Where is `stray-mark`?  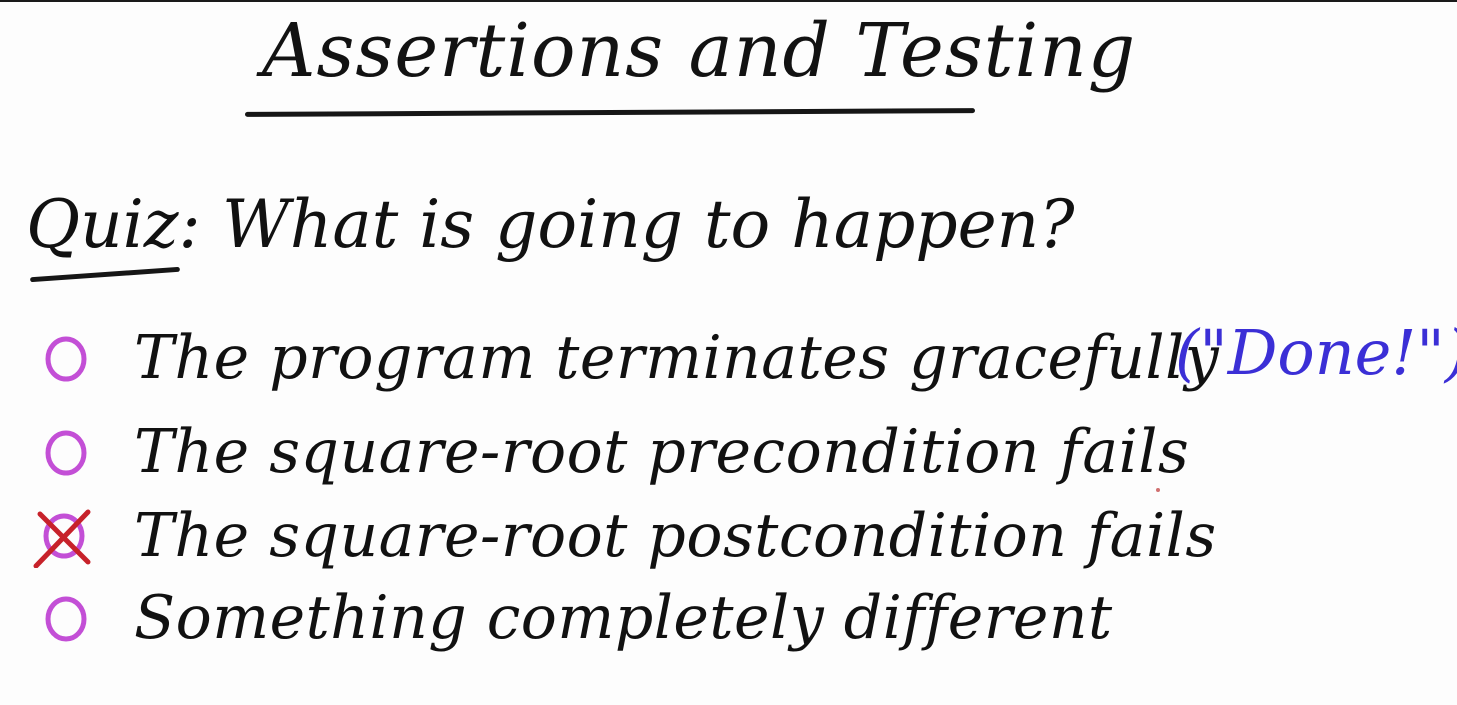
stray-mark is located at coordinates (1158, 490).